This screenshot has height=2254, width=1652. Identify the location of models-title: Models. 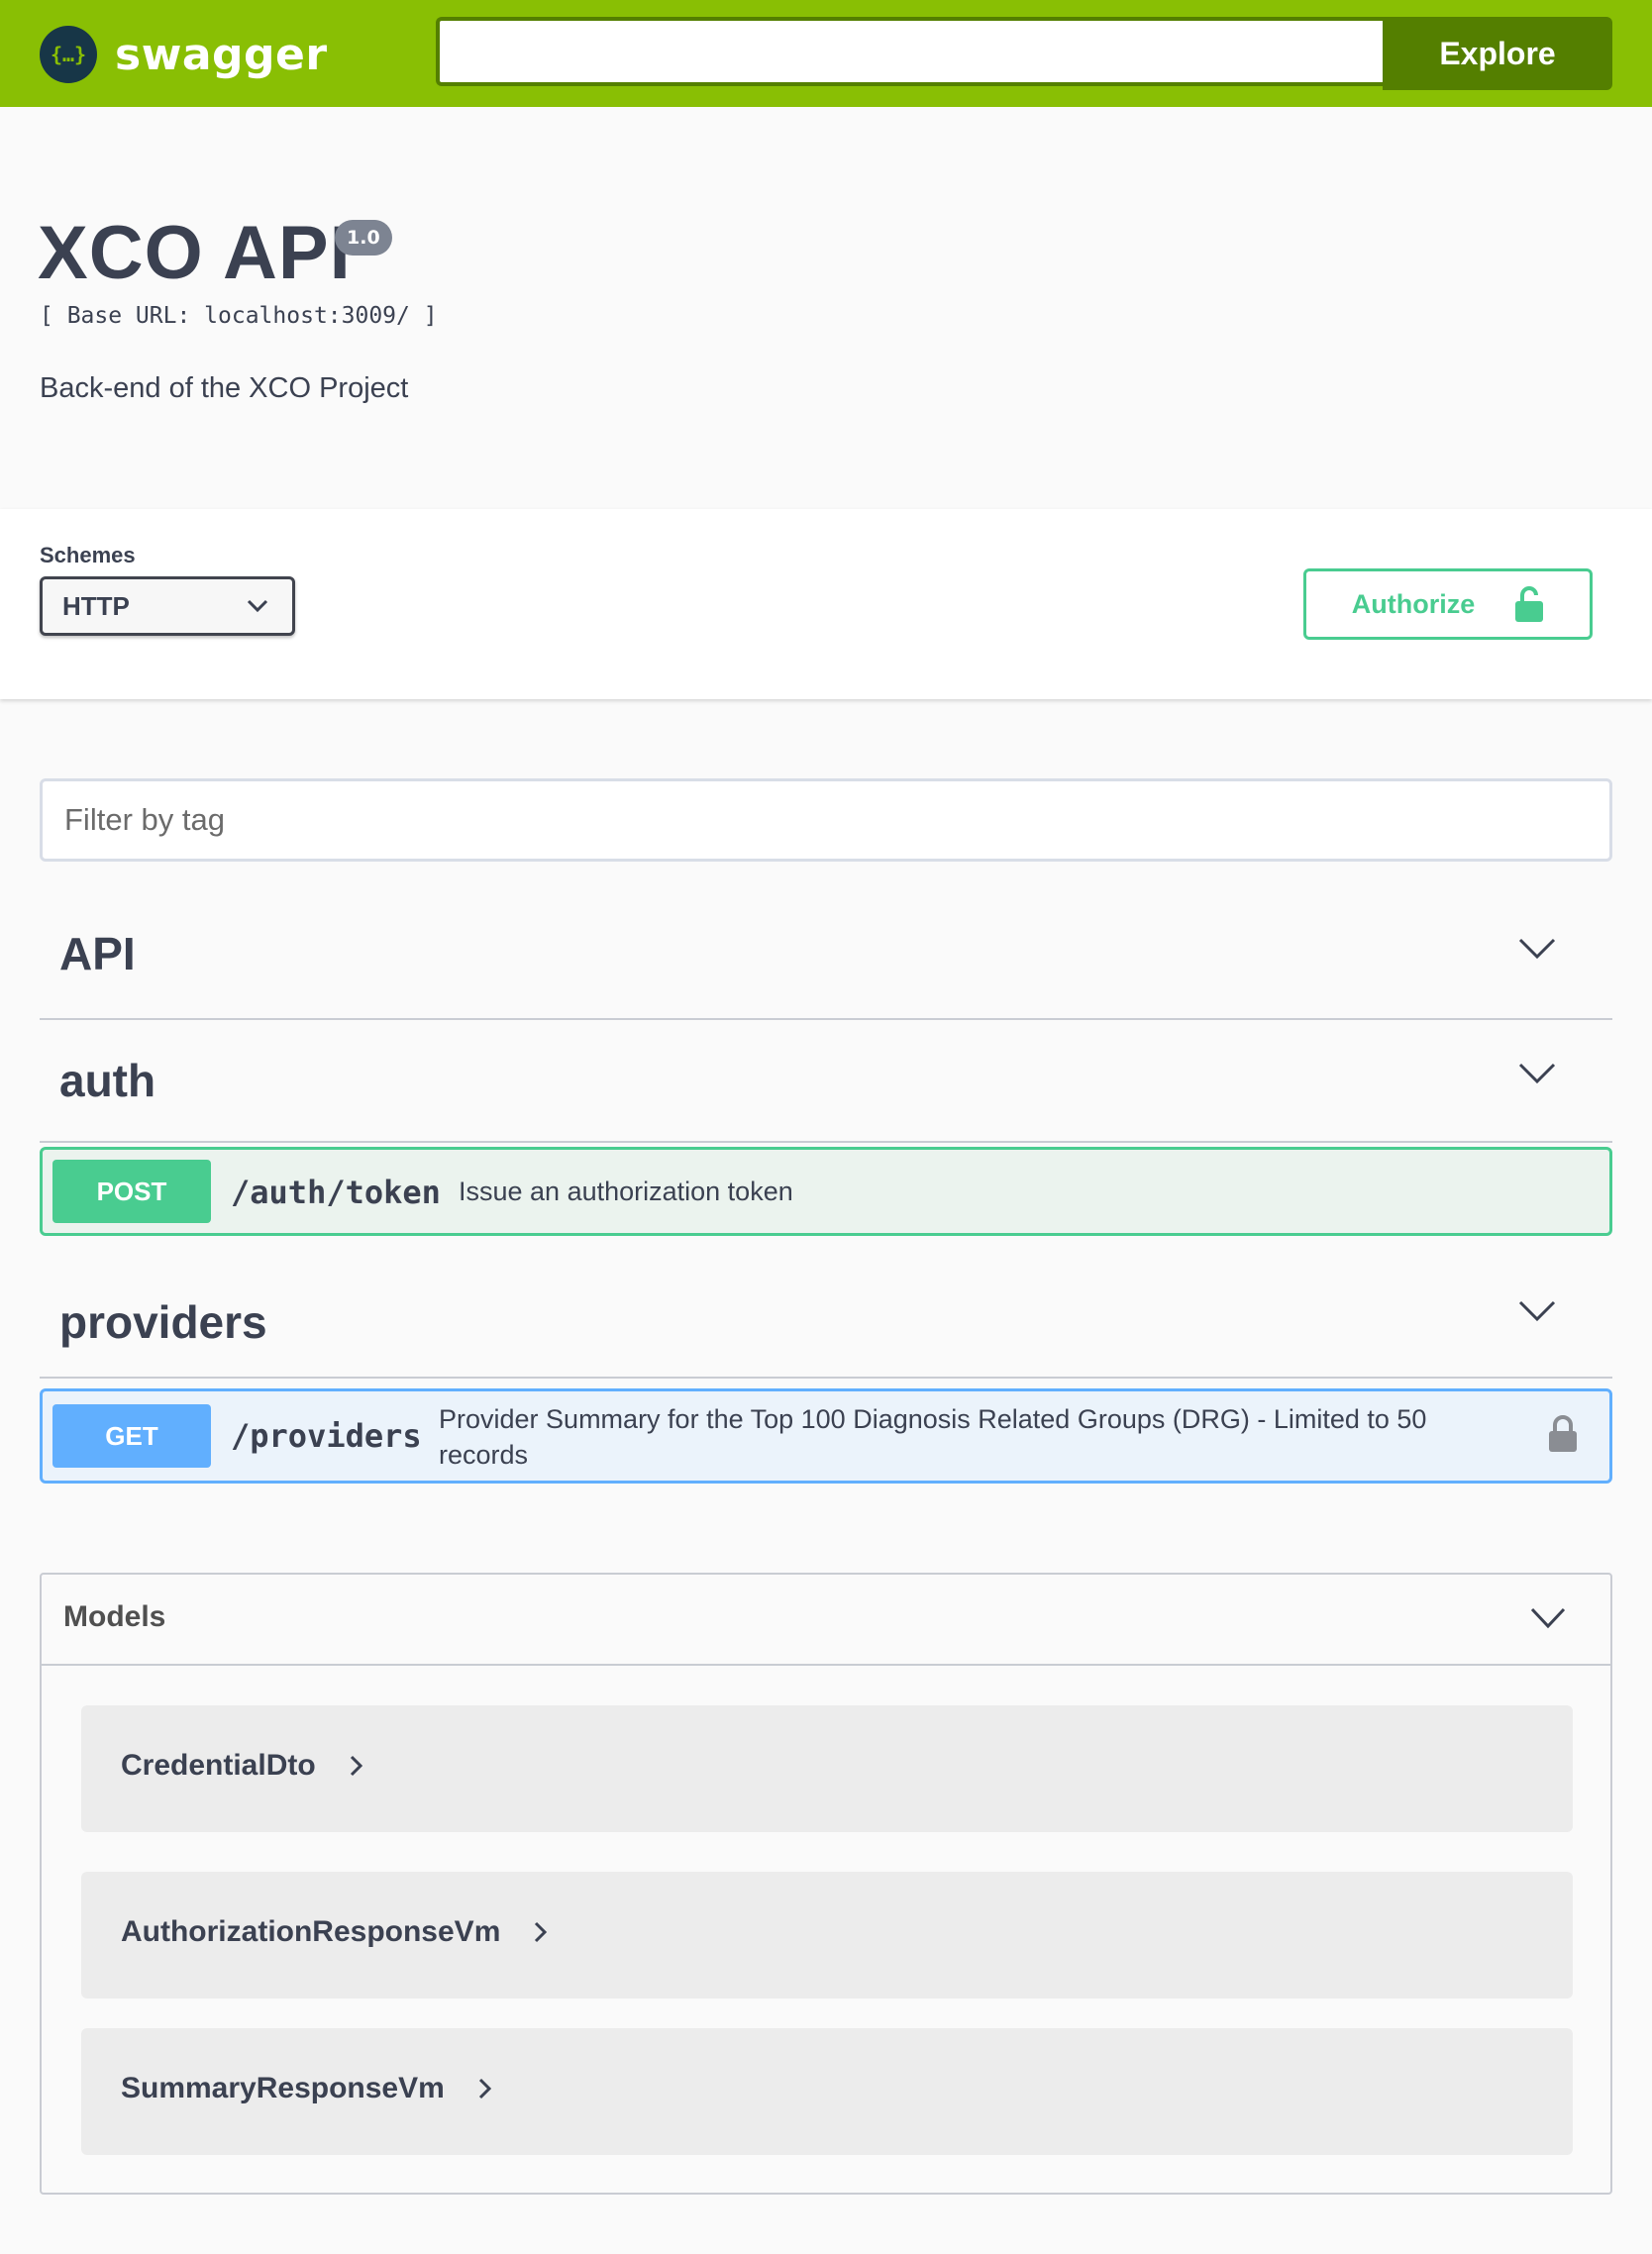
(114, 1616).